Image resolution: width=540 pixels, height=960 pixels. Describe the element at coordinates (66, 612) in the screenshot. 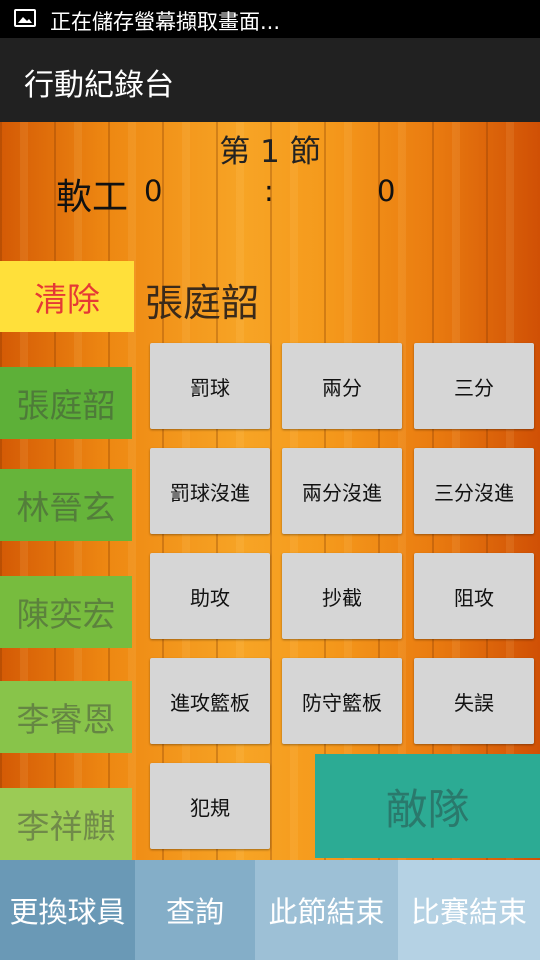

I see `player-button: 陳奕宏` at that location.